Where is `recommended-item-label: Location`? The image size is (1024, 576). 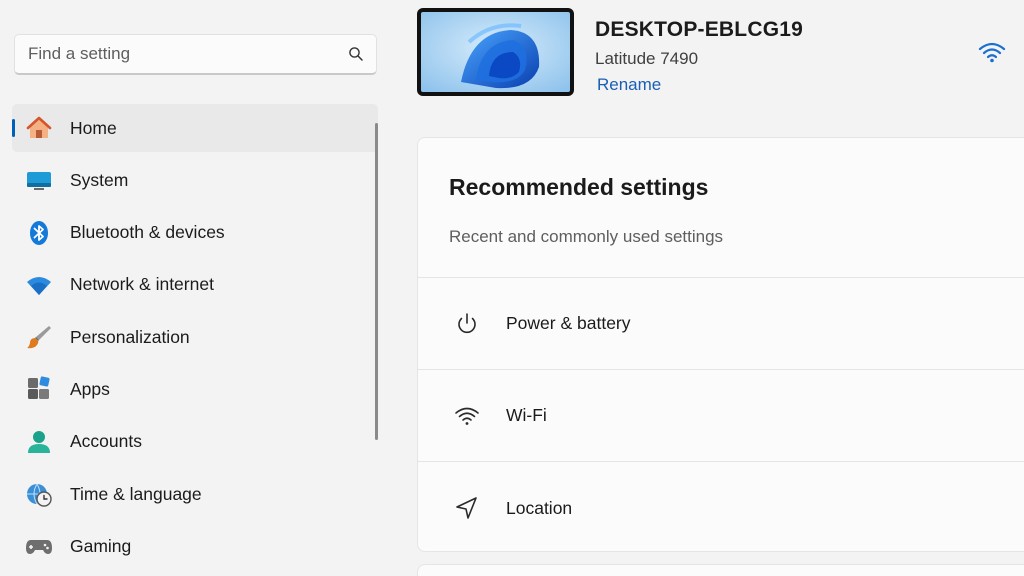 recommended-item-label: Location is located at coordinates (539, 507).